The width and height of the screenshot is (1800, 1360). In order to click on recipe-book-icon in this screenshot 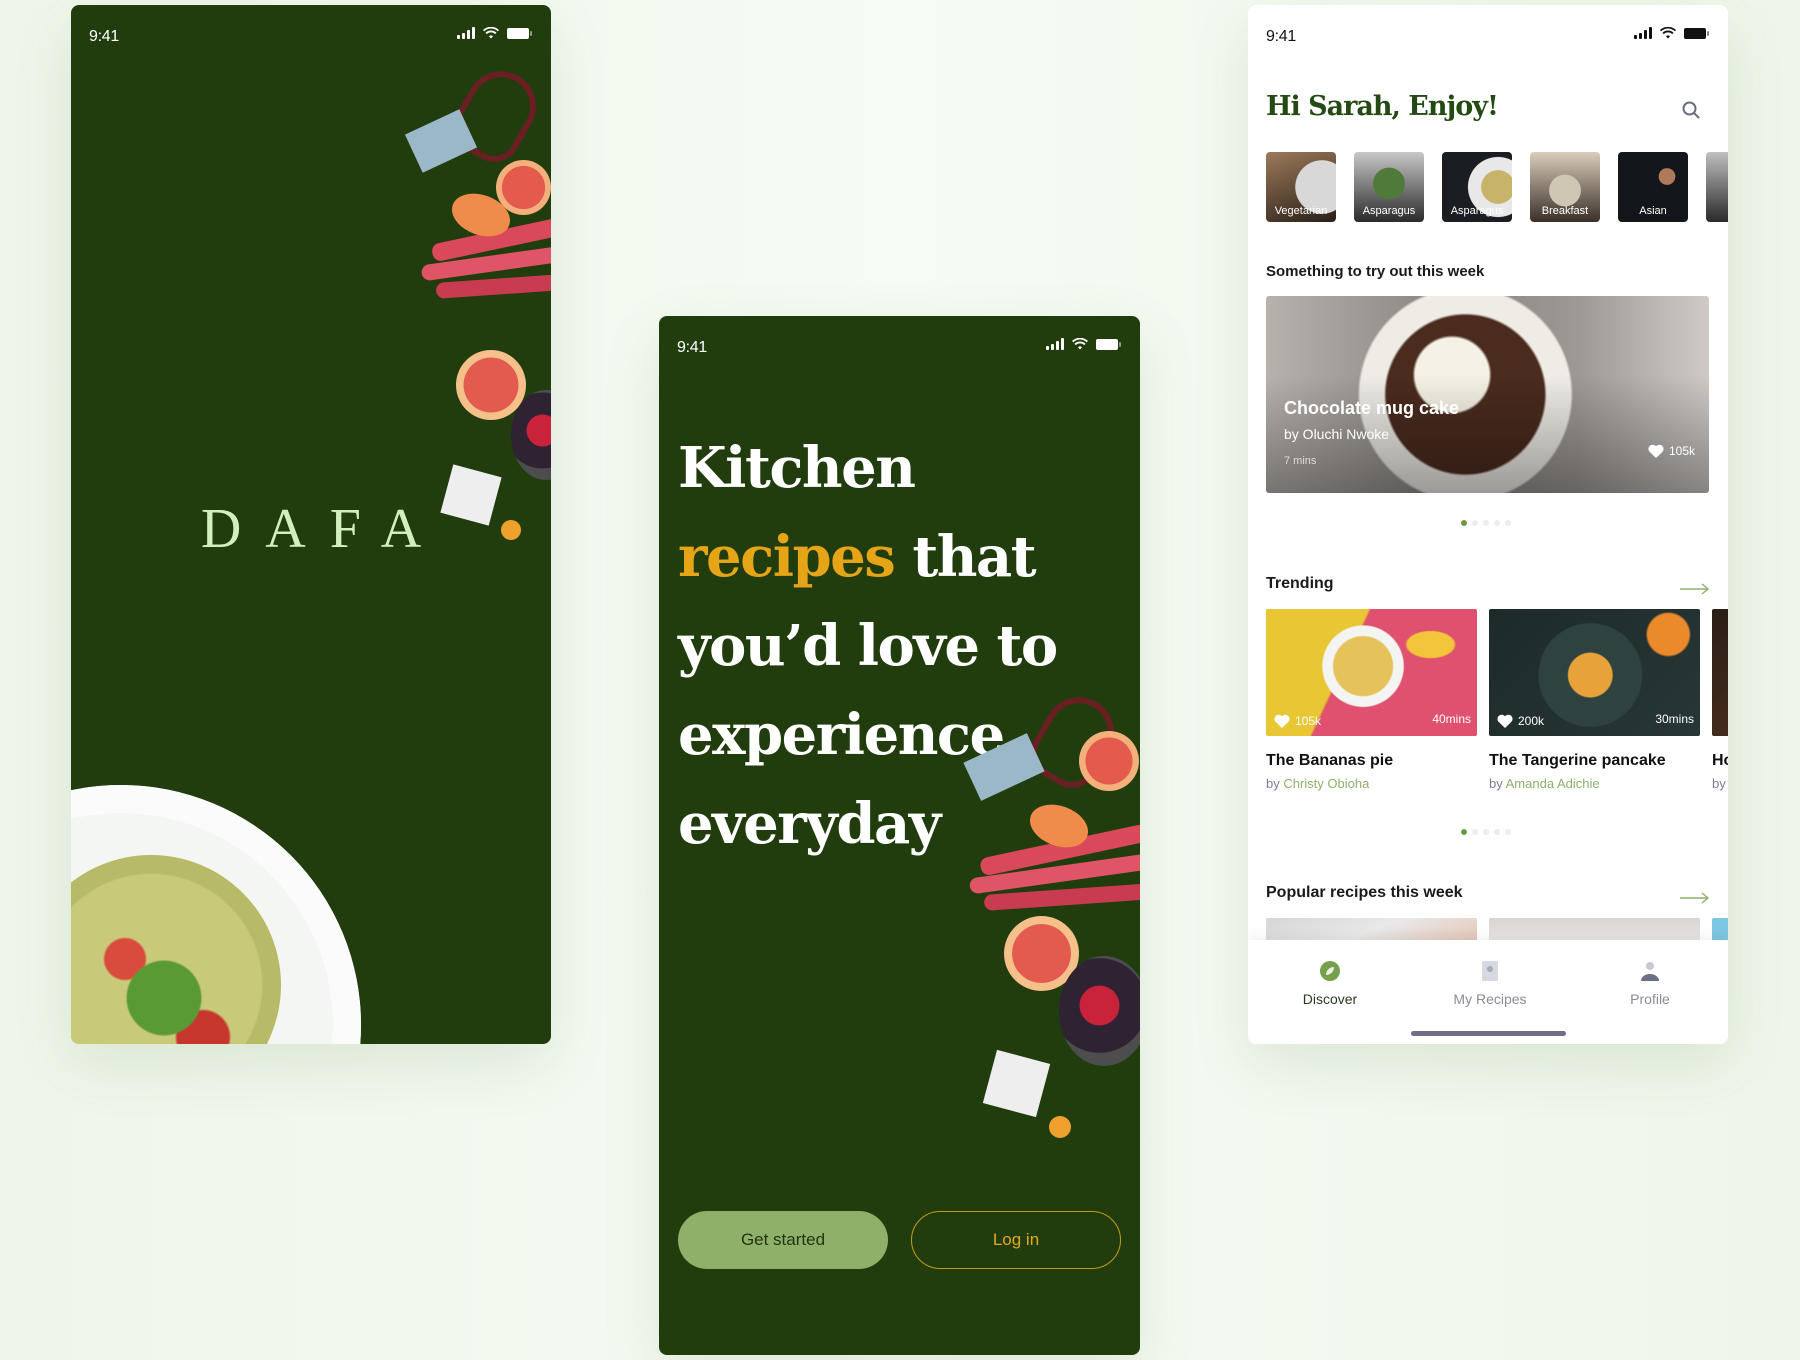, I will do `click(1490, 971)`.